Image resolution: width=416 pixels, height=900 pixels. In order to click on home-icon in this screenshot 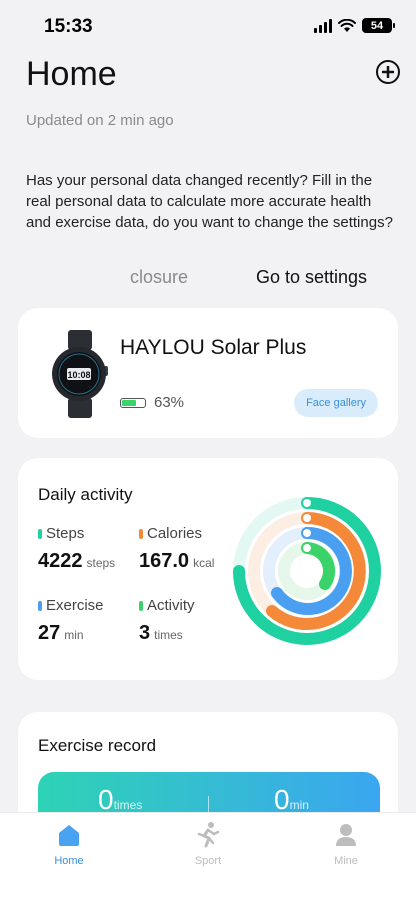, I will do `click(69, 835)`.